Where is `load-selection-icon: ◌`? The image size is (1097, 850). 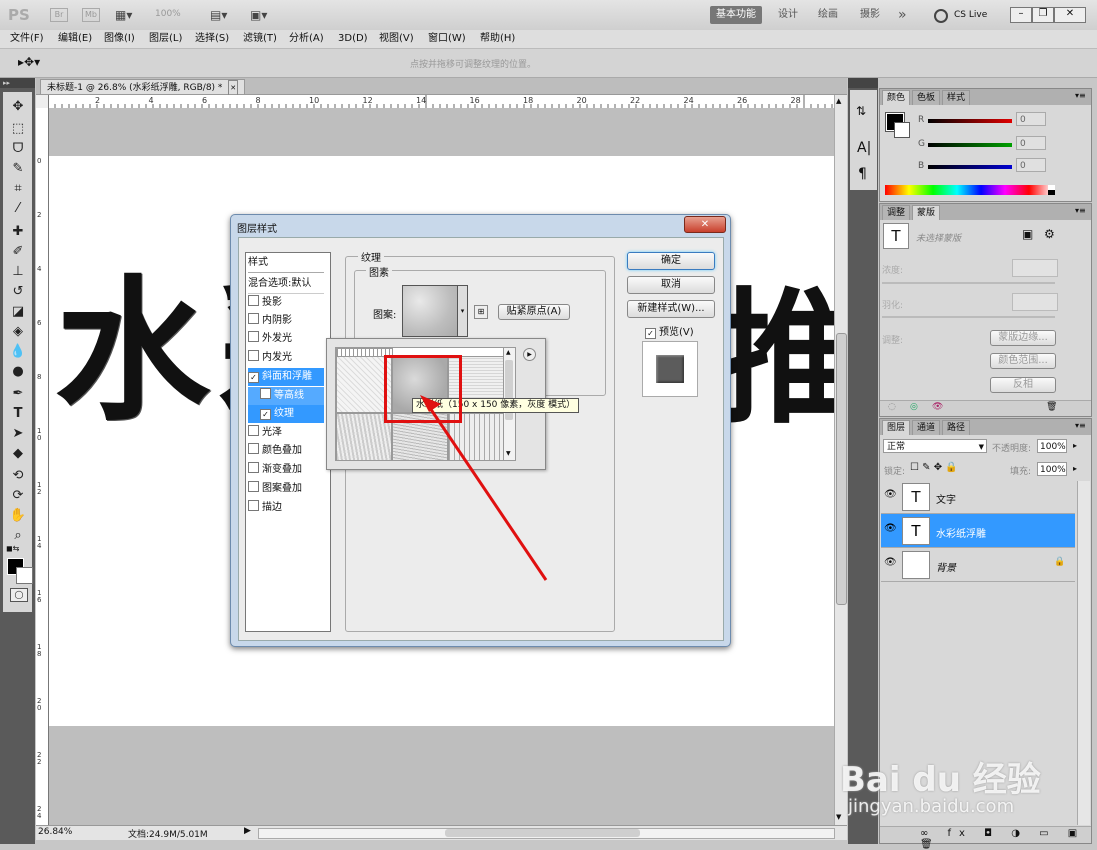
load-selection-icon: ◌ is located at coordinates (892, 407).